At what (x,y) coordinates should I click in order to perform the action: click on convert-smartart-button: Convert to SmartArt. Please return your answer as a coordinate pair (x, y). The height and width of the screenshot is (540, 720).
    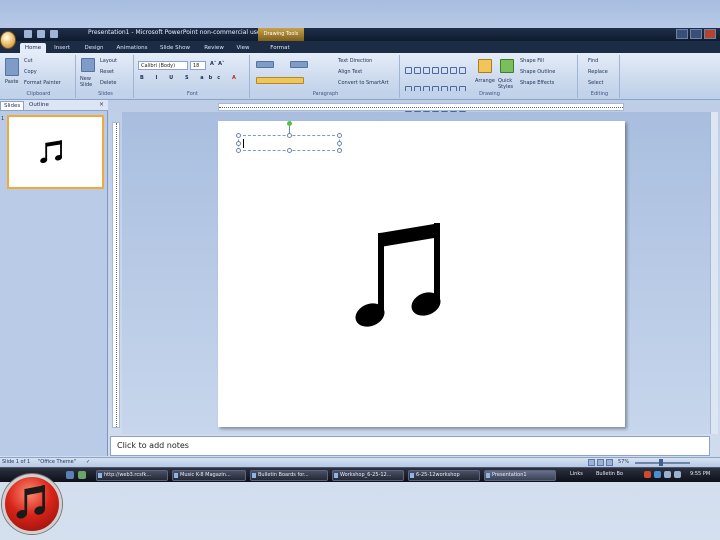
    Looking at the image, I should click on (363, 83).